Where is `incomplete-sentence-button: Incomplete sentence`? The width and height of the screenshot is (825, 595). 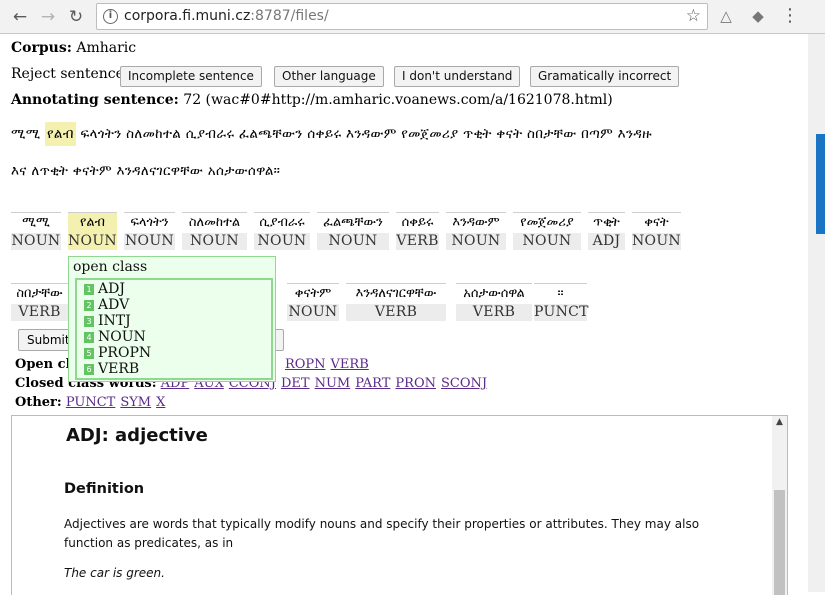 incomplete-sentence-button: Incomplete sentence is located at coordinates (191, 76).